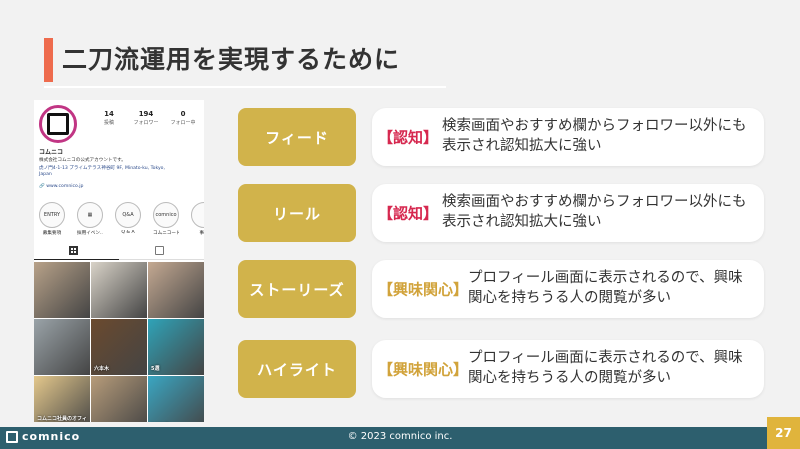 The width and height of the screenshot is (800, 449). I want to click on link-icon: 🔗, so click(42, 186).